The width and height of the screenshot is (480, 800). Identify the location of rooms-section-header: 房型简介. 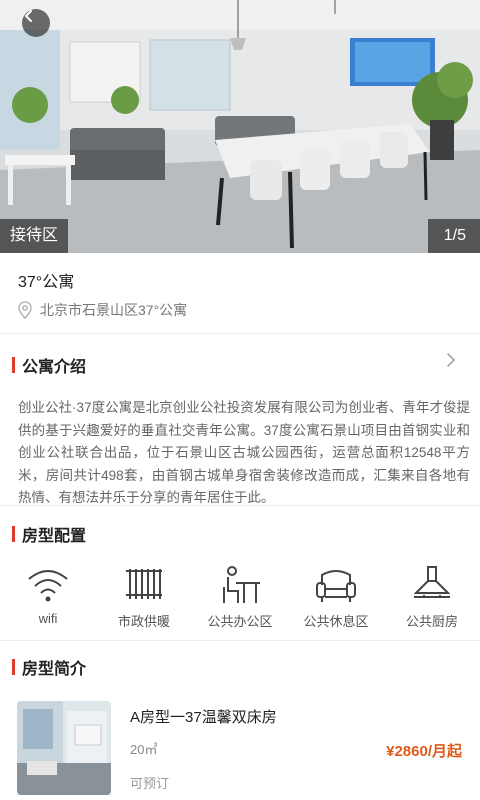
(49, 667).